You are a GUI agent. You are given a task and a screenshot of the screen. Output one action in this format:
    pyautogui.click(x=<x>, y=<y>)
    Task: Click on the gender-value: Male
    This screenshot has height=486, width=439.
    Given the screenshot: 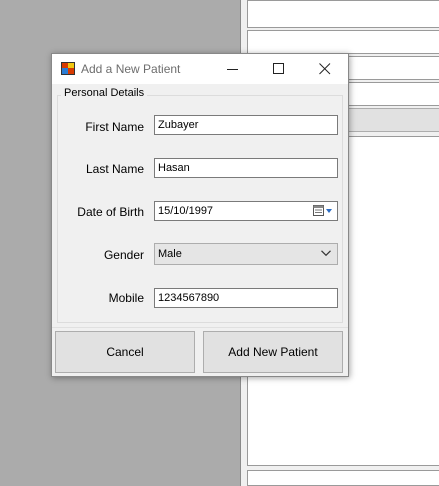 What is the action you would take?
    pyautogui.click(x=170, y=254)
    